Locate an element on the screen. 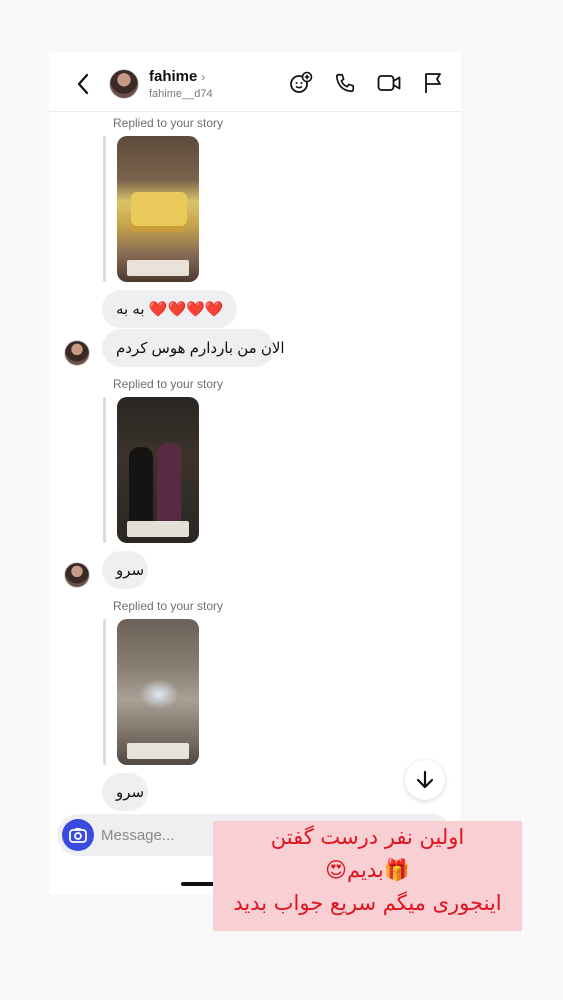 The height and width of the screenshot is (1000, 563). chevron-right-icon: › is located at coordinates (203, 77).